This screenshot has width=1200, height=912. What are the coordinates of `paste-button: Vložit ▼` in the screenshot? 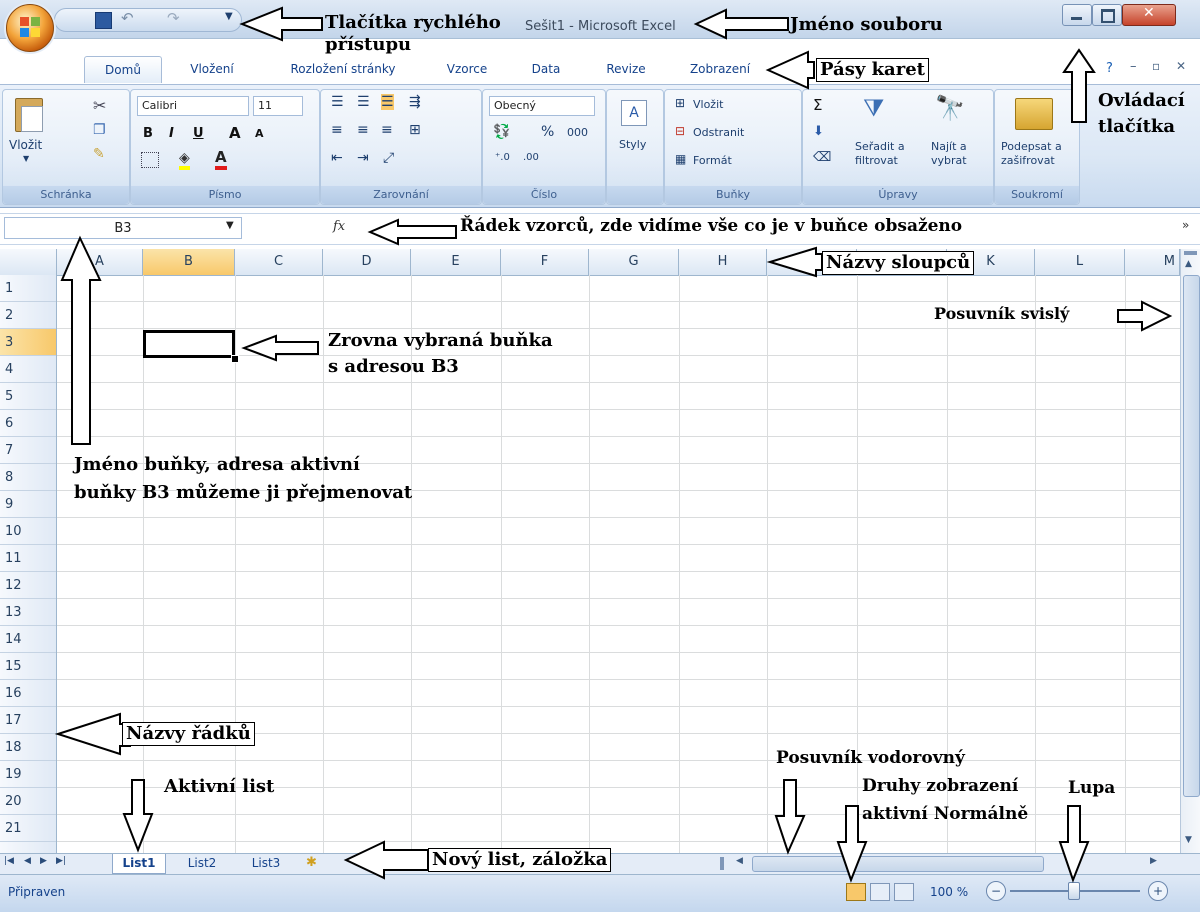 It's located at (31, 136).